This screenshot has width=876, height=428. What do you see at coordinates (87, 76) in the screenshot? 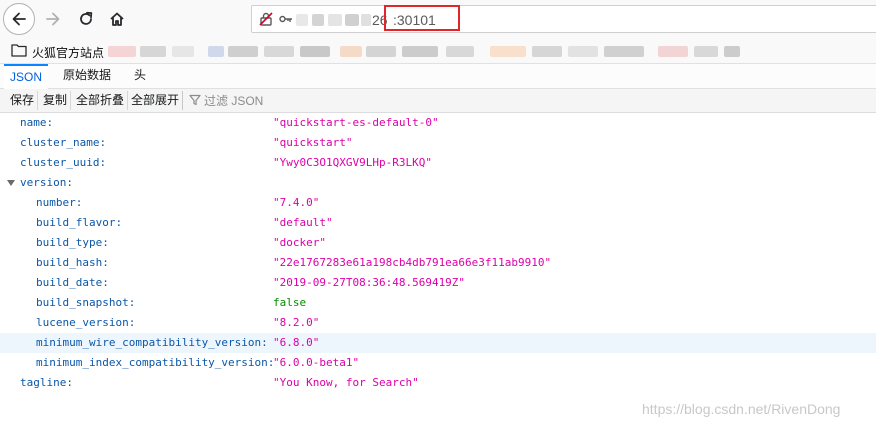
I see `tab-raw-data: 原始数据` at bounding box center [87, 76].